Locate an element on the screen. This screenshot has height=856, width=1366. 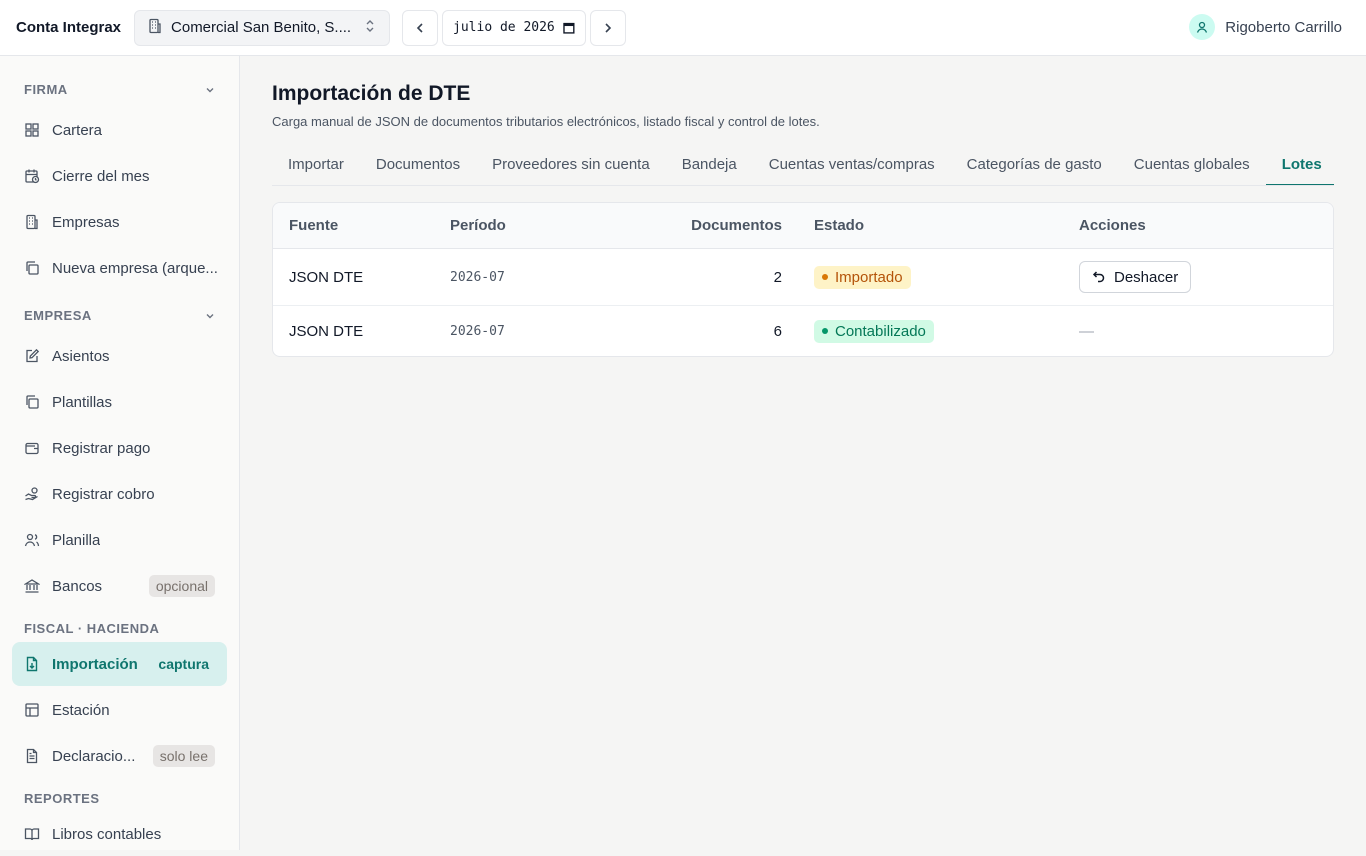
chevron-right-icon is located at coordinates (608, 27).